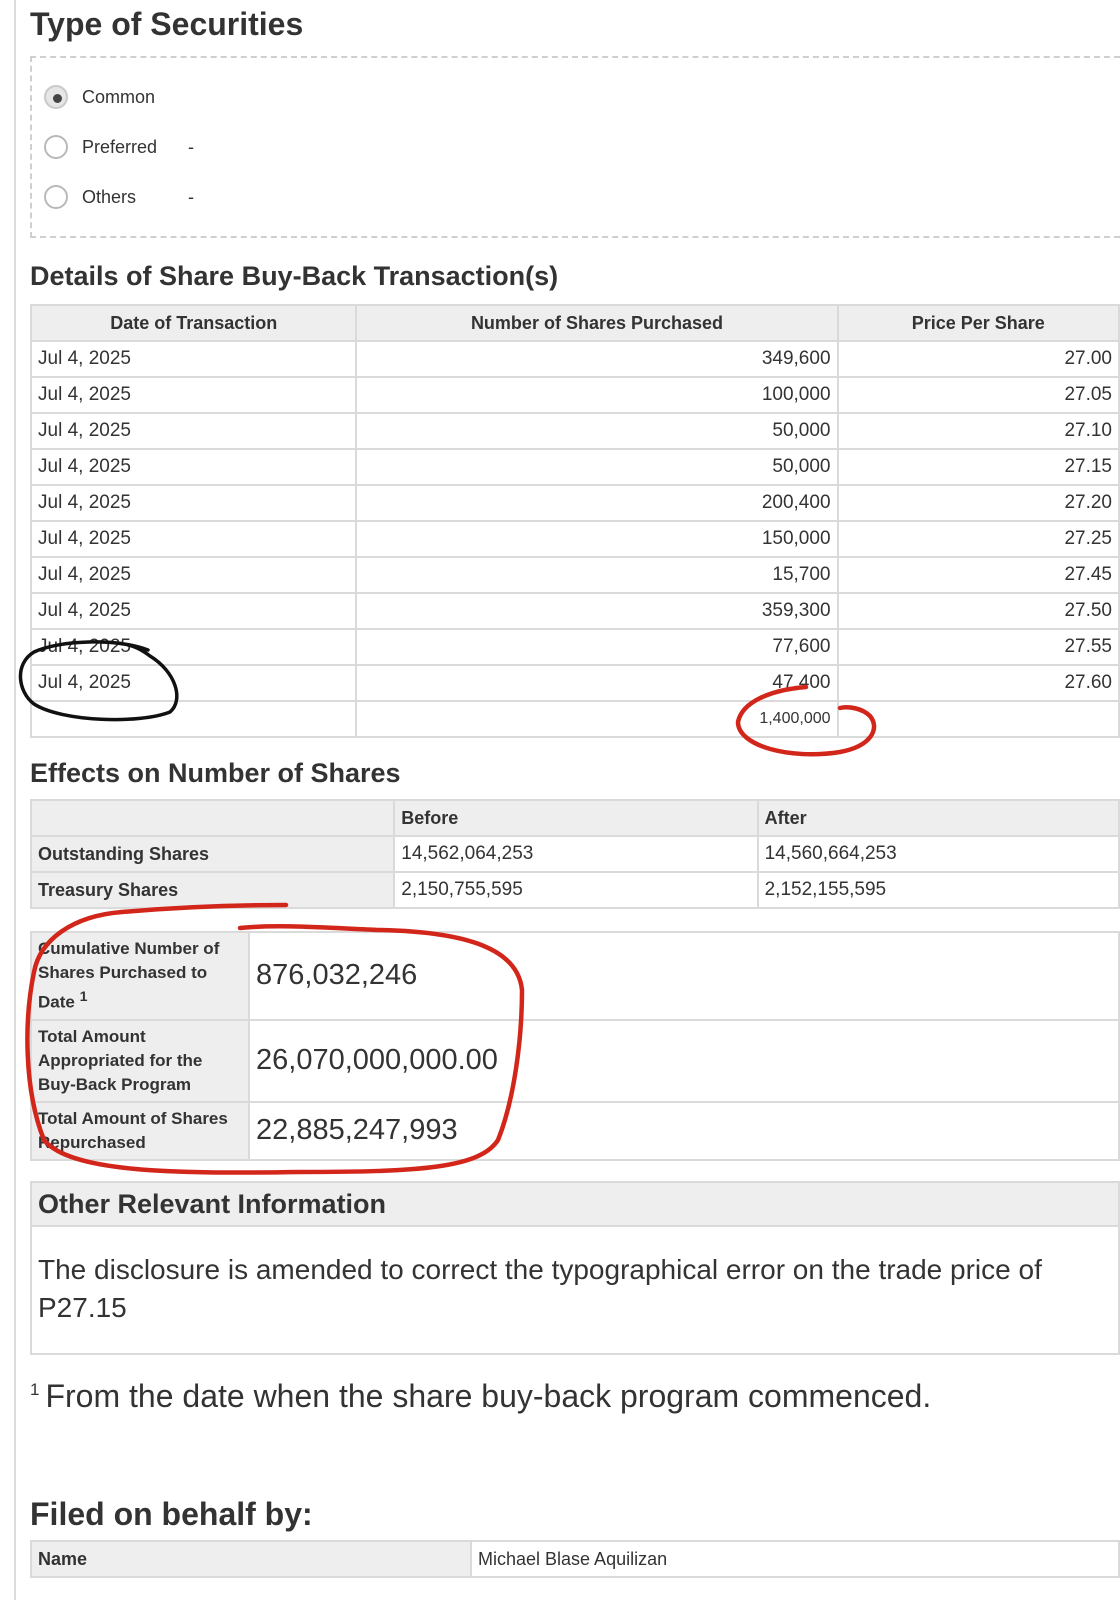 The image size is (1120, 1600). I want to click on radio-preferred-icon, so click(56, 147).